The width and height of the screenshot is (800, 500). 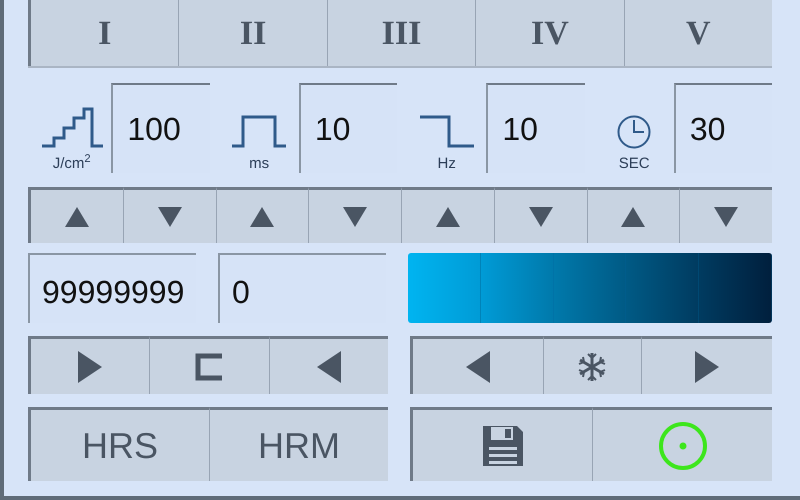 I want to click on counter-field: 0, so click(x=302, y=288).